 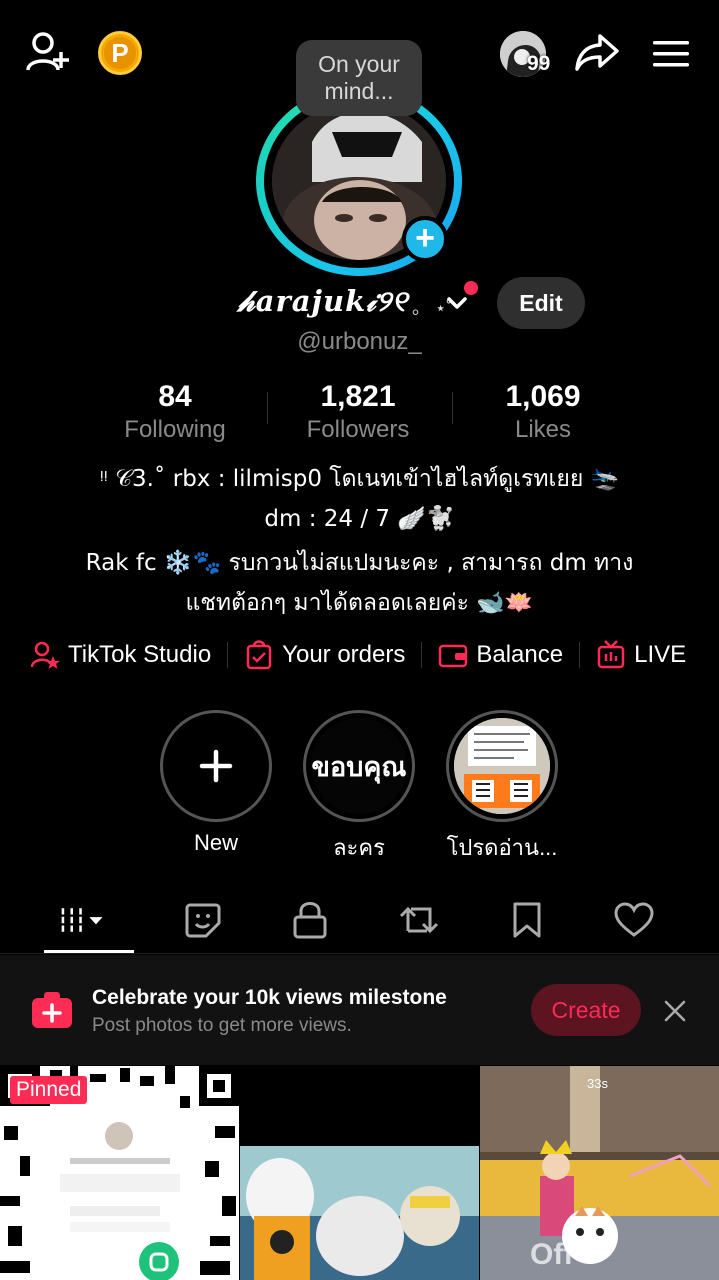 I want to click on coin-icon: P, so click(x=120, y=53).